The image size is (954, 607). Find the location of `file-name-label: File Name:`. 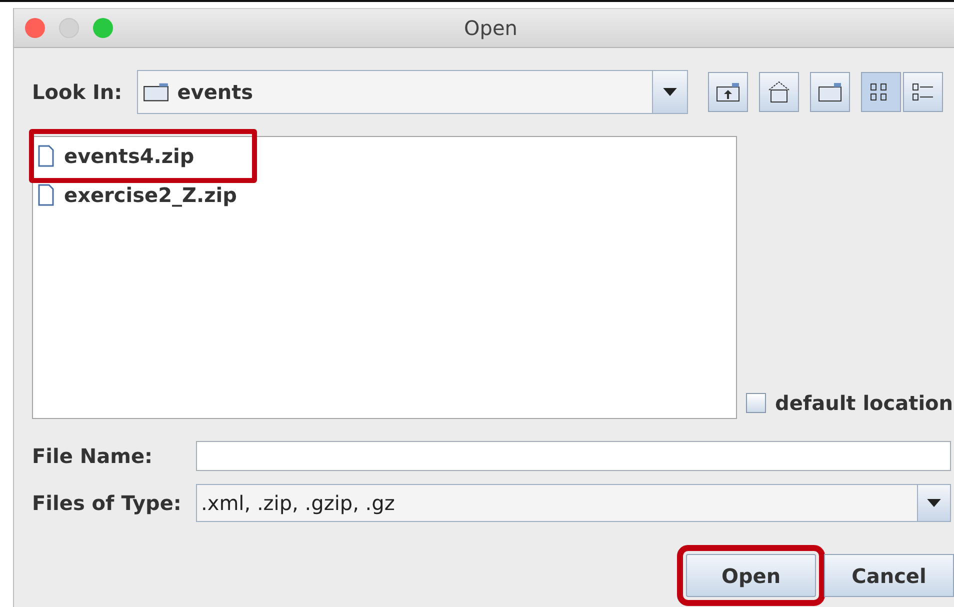

file-name-label: File Name: is located at coordinates (93, 456).